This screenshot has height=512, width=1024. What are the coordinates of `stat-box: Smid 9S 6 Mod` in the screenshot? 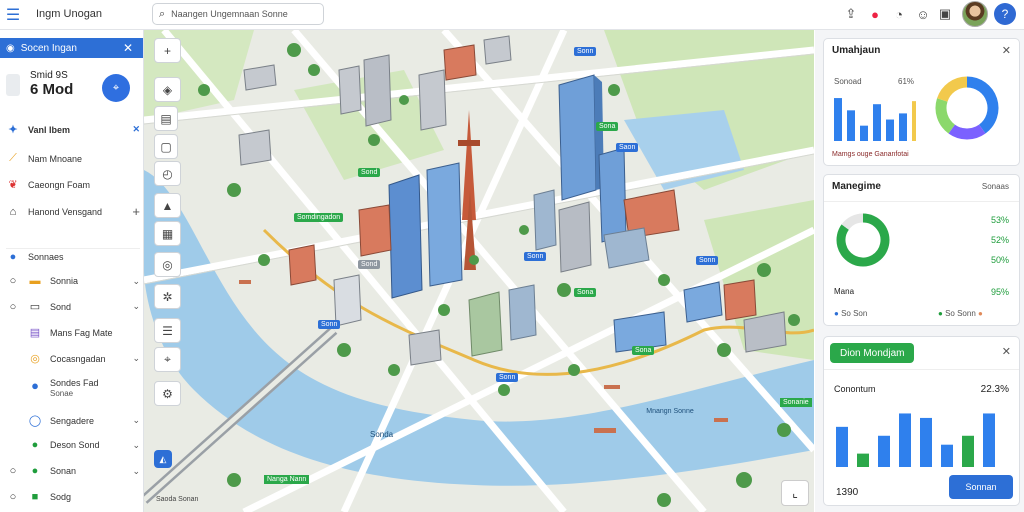 It's located at (51, 84).